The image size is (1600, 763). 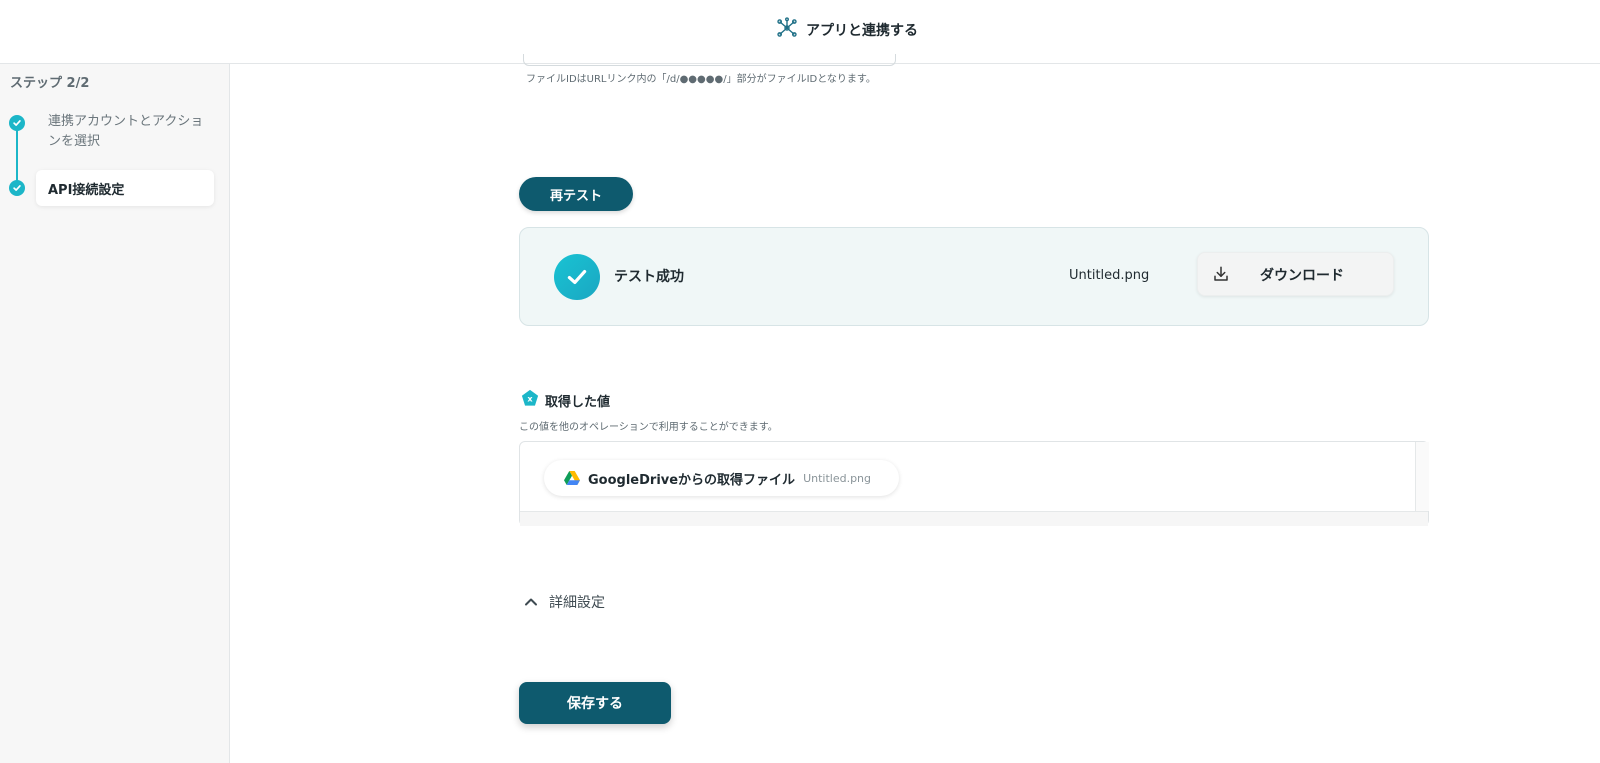 I want to click on step-1-check-icon, so click(x=17, y=123).